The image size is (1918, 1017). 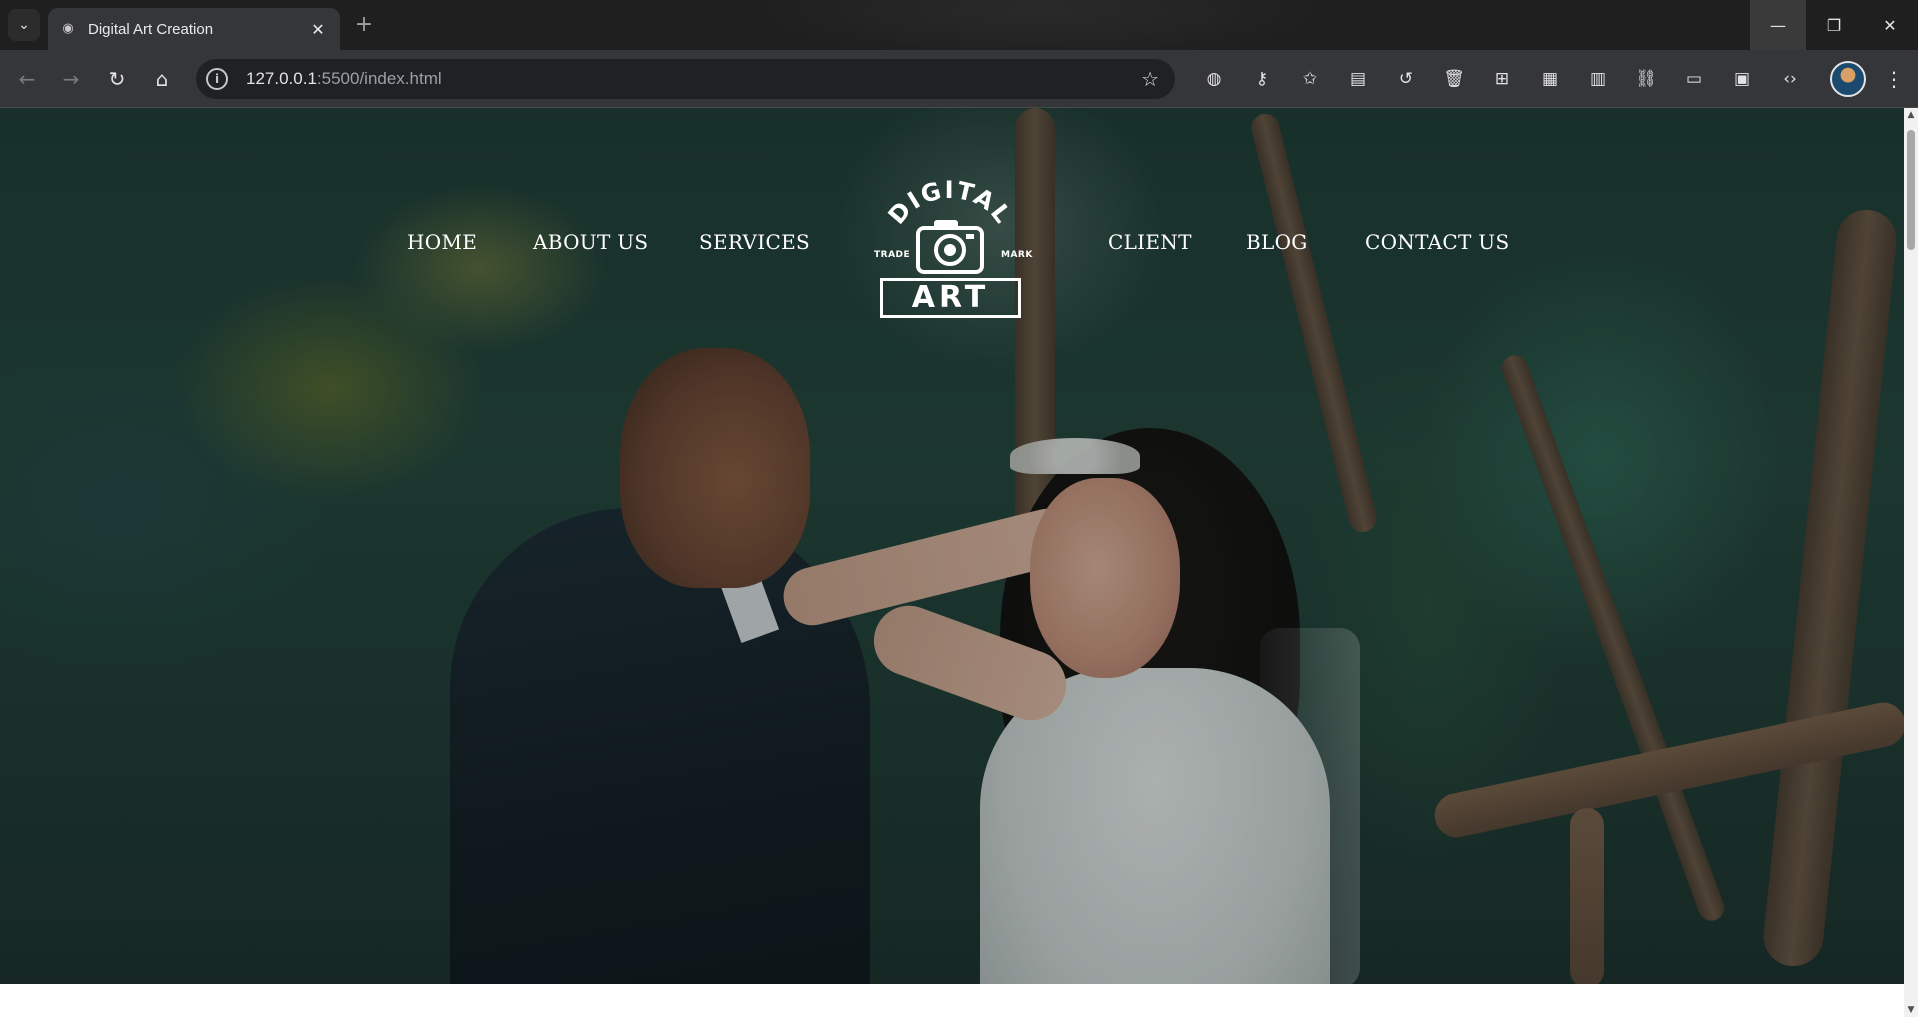 I want to click on nav-services: SERVICES, so click(x=754, y=242).